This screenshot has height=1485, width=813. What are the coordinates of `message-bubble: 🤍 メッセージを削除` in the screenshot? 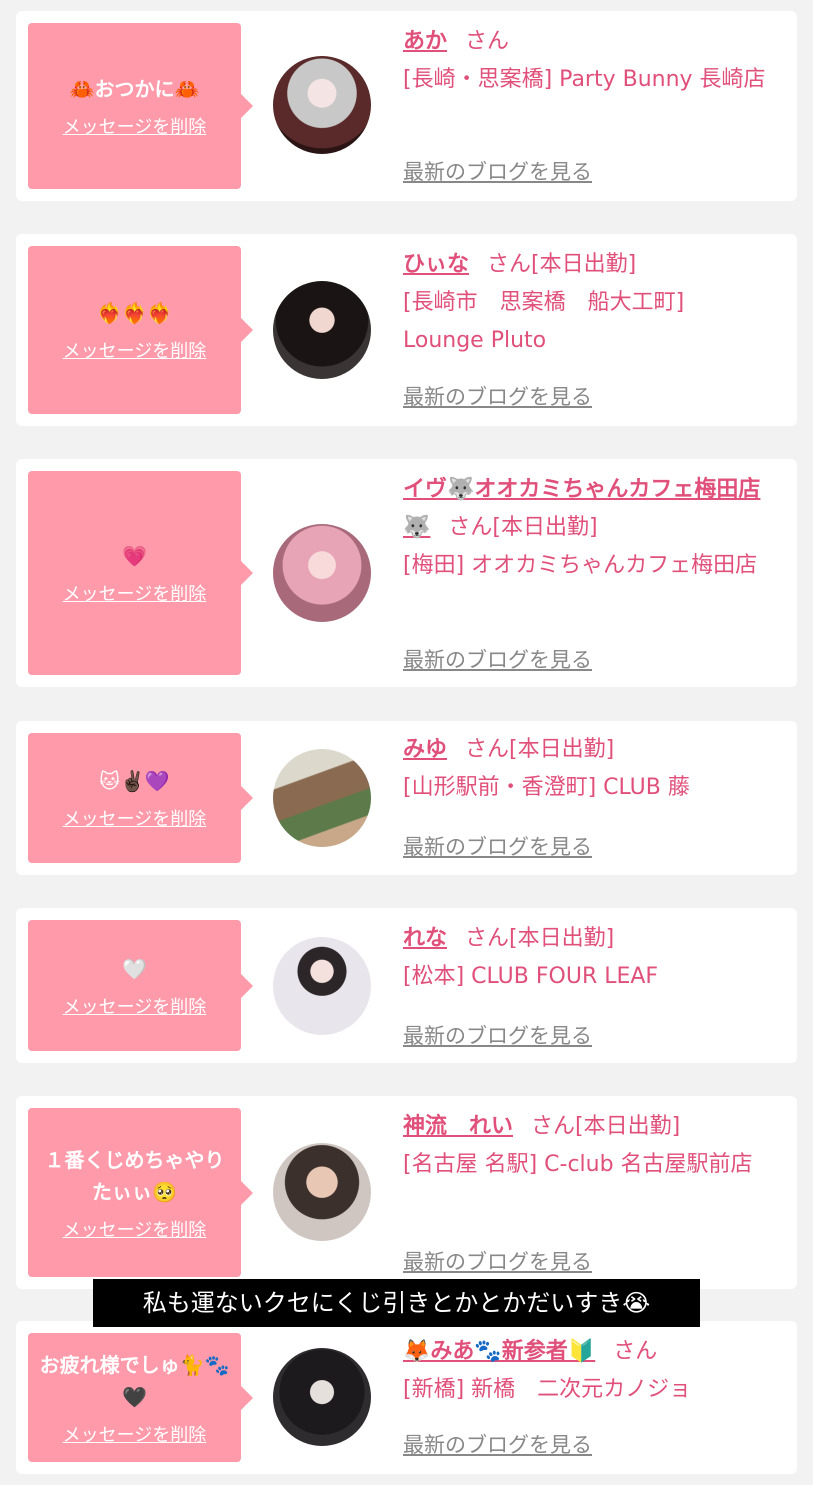 It's located at (140, 985).